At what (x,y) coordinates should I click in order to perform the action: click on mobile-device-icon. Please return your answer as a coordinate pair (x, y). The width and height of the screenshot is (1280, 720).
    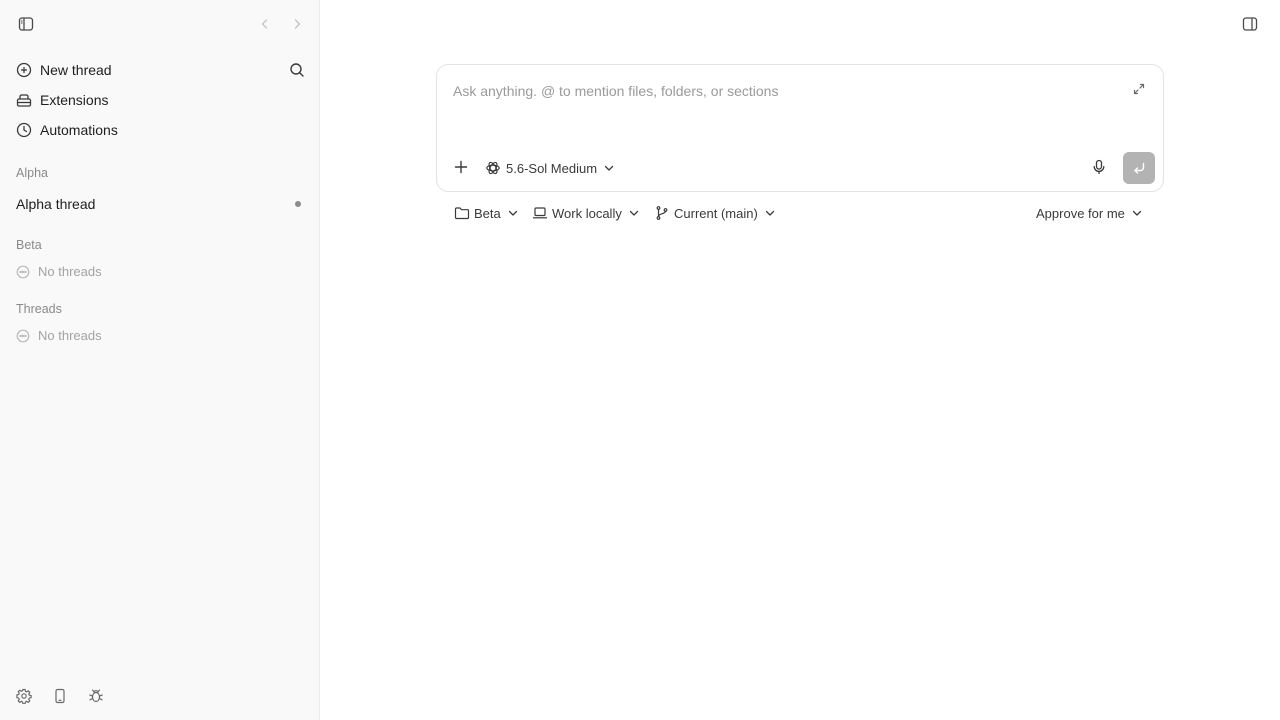
    Looking at the image, I should click on (60, 696).